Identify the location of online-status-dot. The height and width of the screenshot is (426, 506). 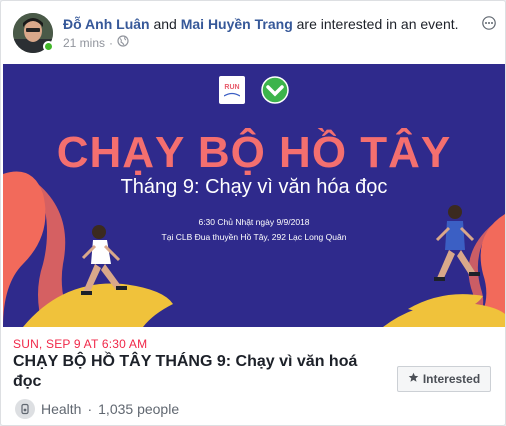
(48, 46).